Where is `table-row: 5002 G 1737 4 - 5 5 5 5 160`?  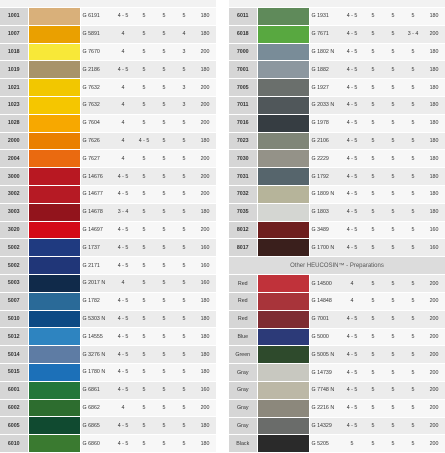
table-row: 5002 G 1737 4 - 5 5 5 5 160 is located at coordinates (108, 248).